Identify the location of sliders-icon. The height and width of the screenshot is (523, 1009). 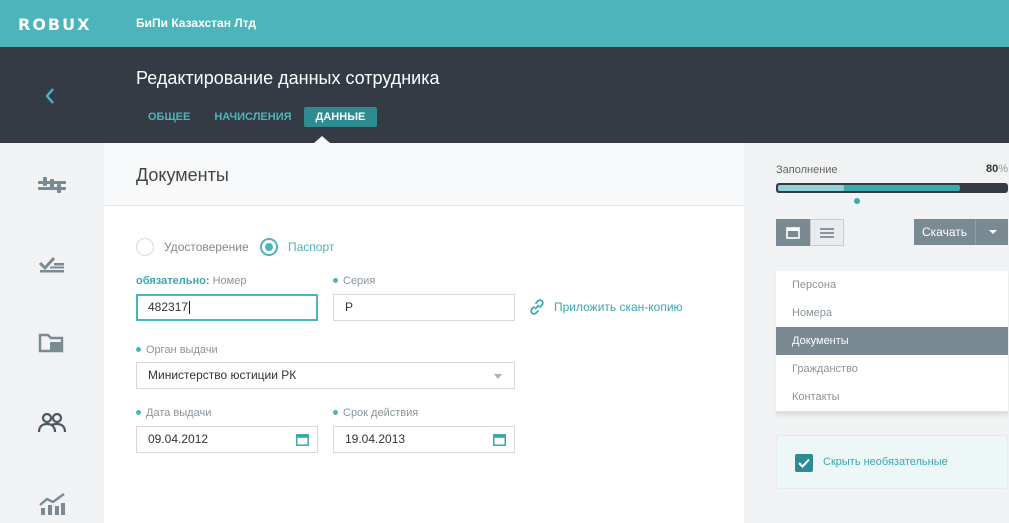
(52, 185).